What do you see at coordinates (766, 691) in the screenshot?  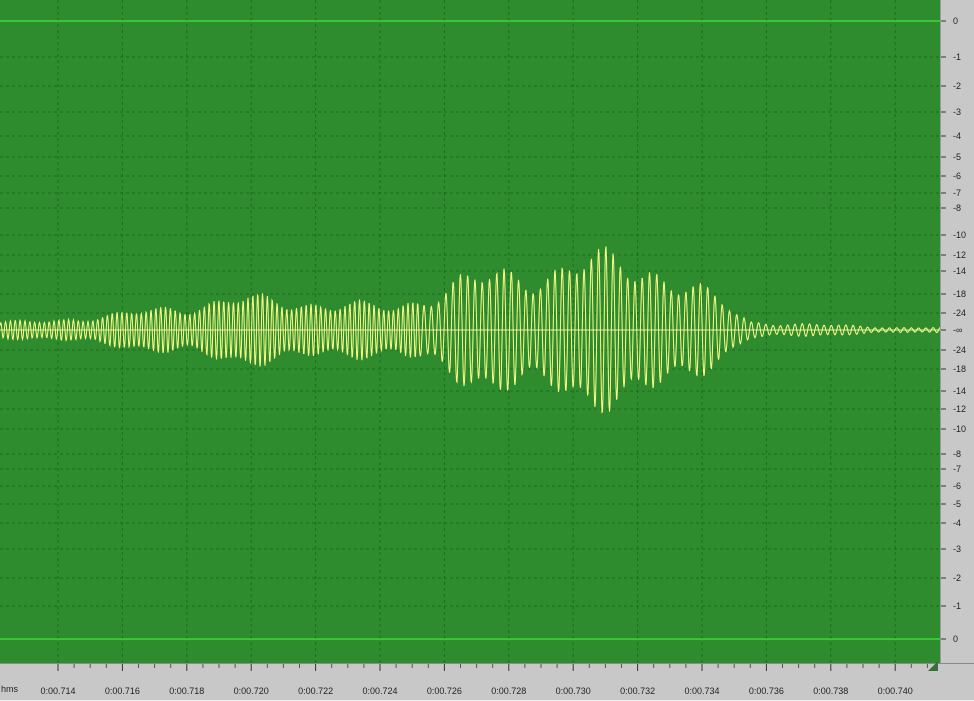 I see `time-tick-label: 0:00.736` at bounding box center [766, 691].